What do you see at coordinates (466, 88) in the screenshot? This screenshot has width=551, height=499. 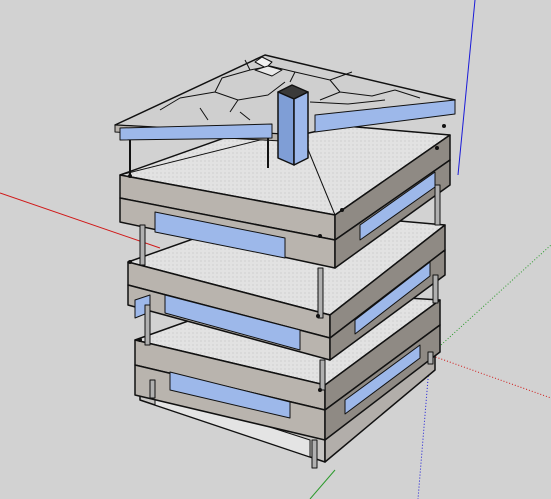 I see `blue-axis` at bounding box center [466, 88].